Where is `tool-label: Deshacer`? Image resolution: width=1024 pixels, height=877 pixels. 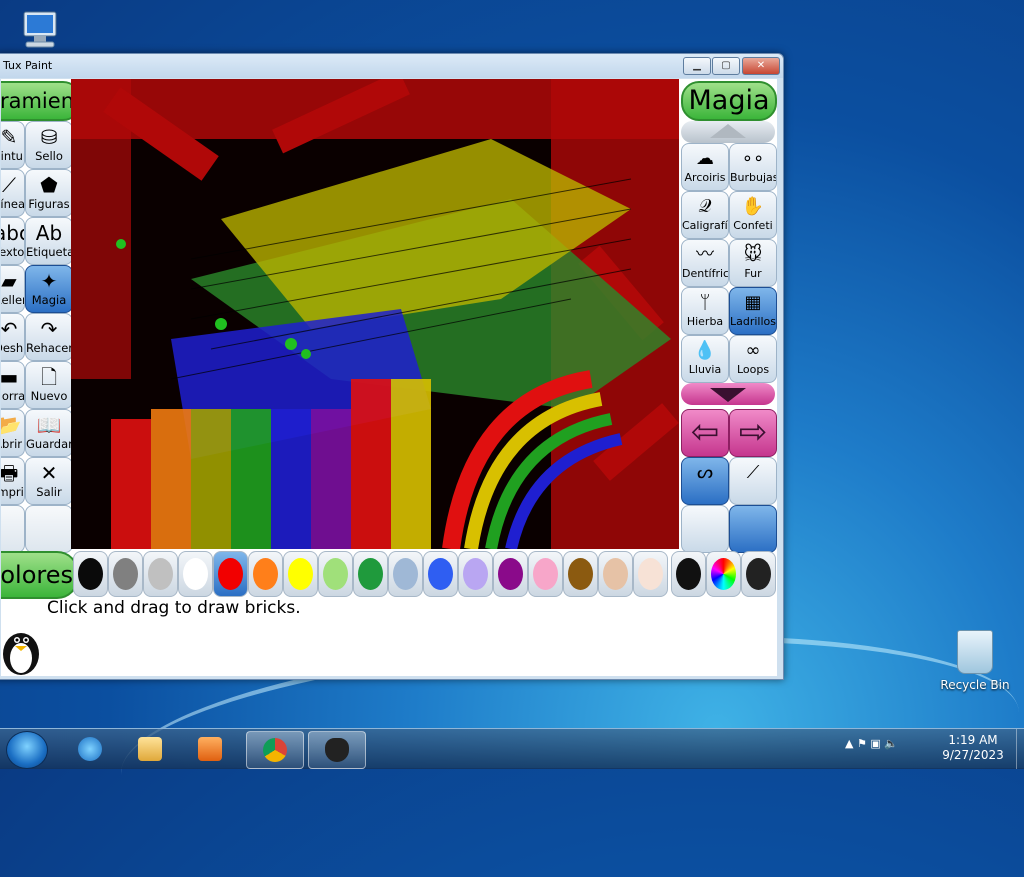 tool-label: Deshacer is located at coordinates (12, 348).